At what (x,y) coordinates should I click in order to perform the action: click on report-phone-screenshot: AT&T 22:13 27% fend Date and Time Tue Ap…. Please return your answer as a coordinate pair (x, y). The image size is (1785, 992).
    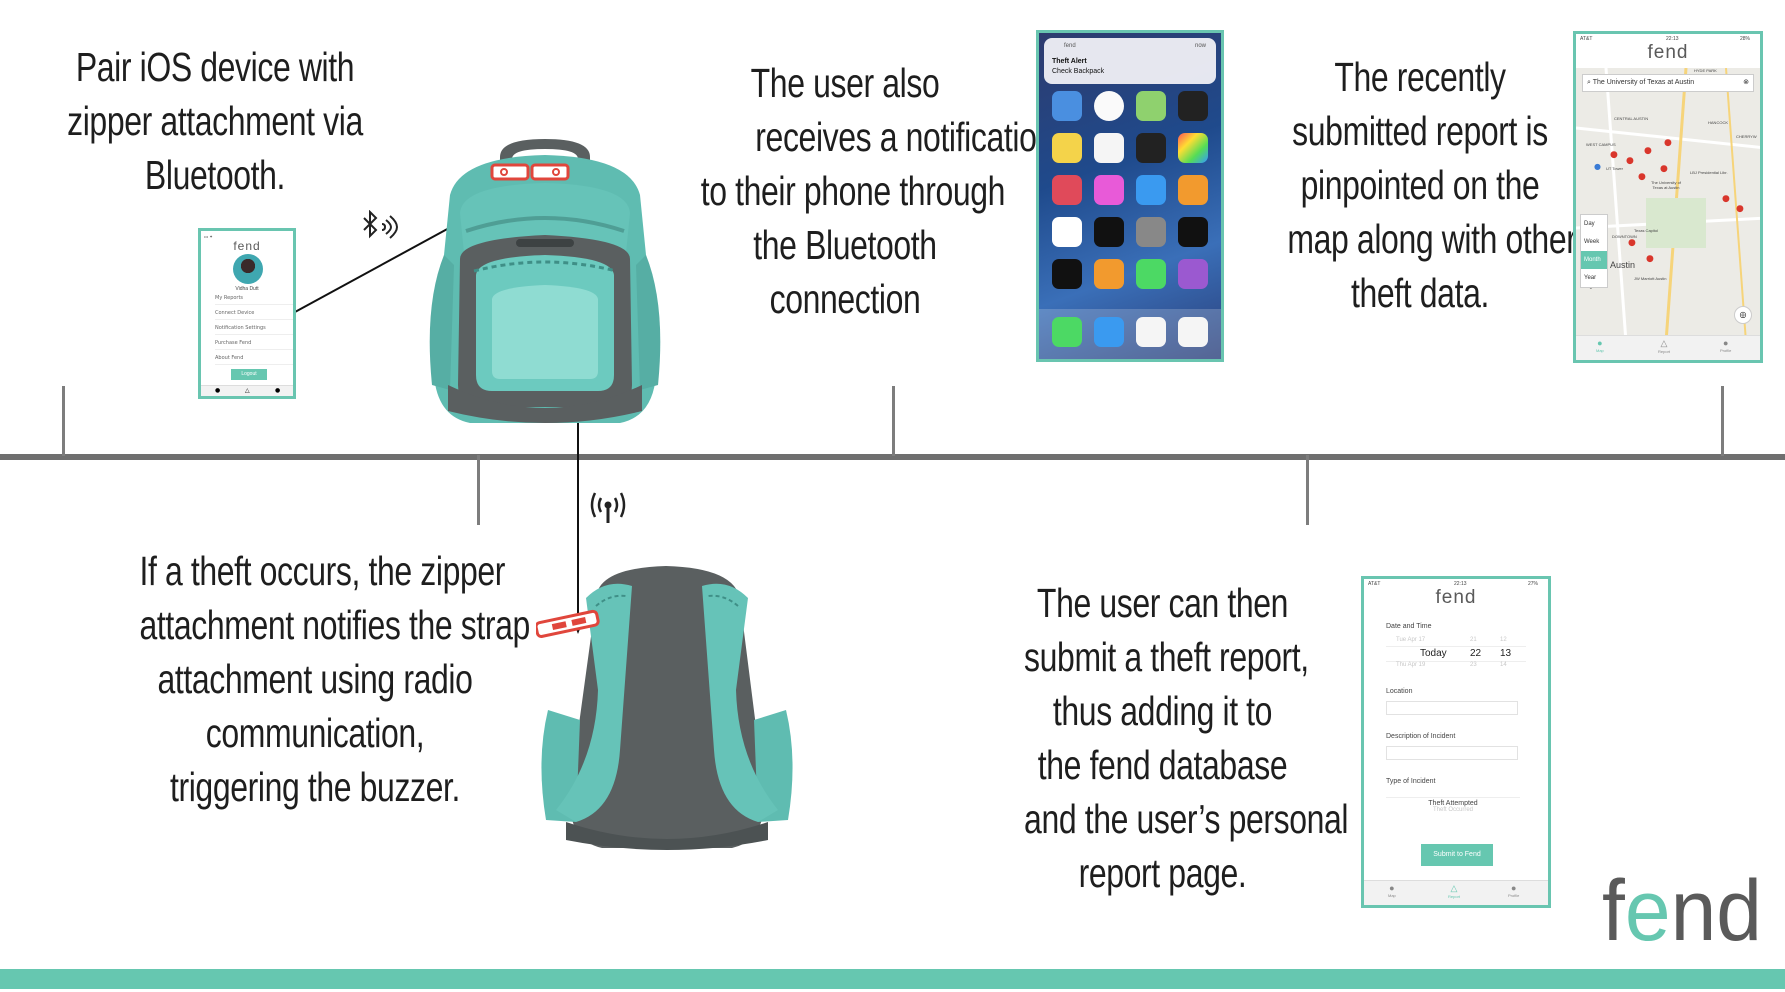
    Looking at the image, I should click on (1456, 742).